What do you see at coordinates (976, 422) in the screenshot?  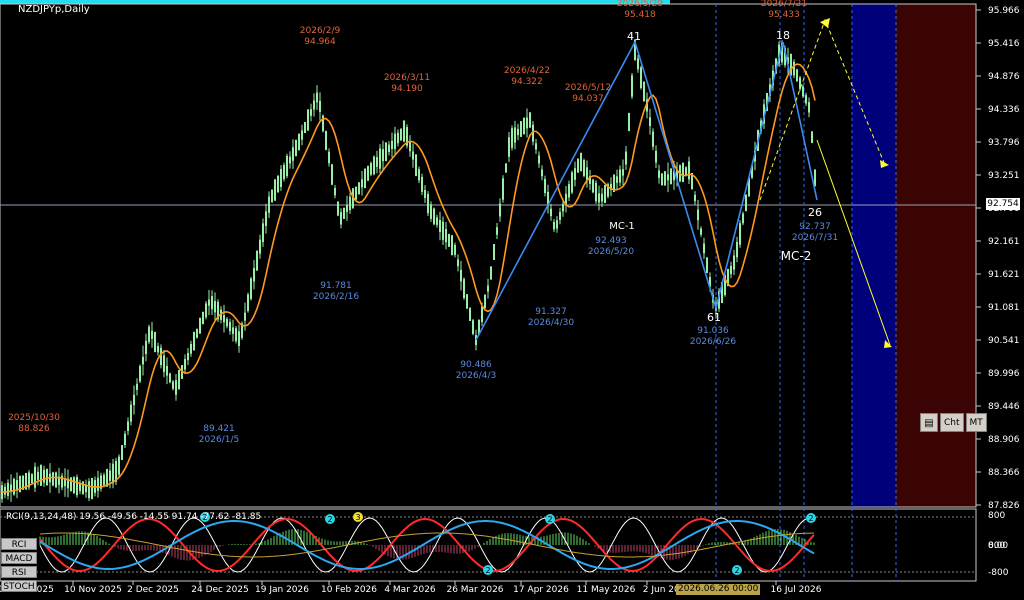 I see `mt-button: MT` at bounding box center [976, 422].